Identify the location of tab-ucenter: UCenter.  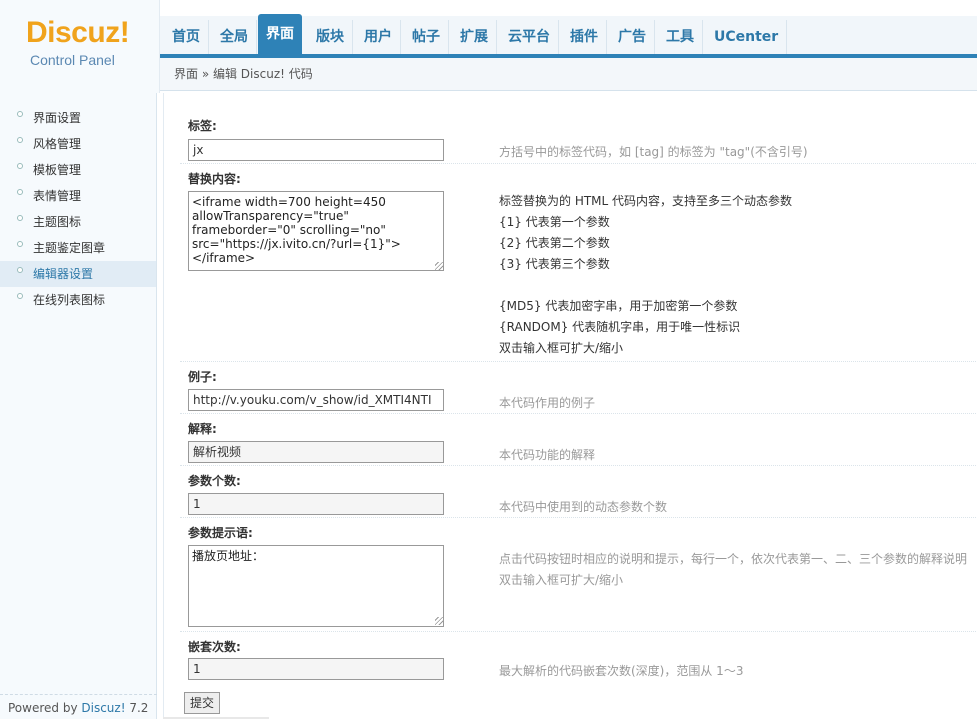
(747, 37).